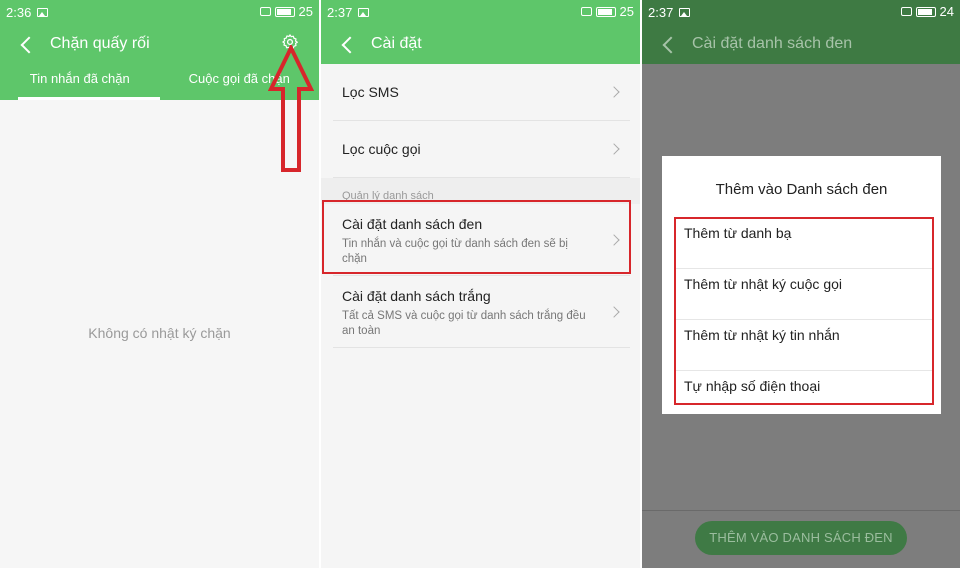 The image size is (960, 568). What do you see at coordinates (291, 108) in the screenshot?
I see `red-arrow-annotation` at bounding box center [291, 108].